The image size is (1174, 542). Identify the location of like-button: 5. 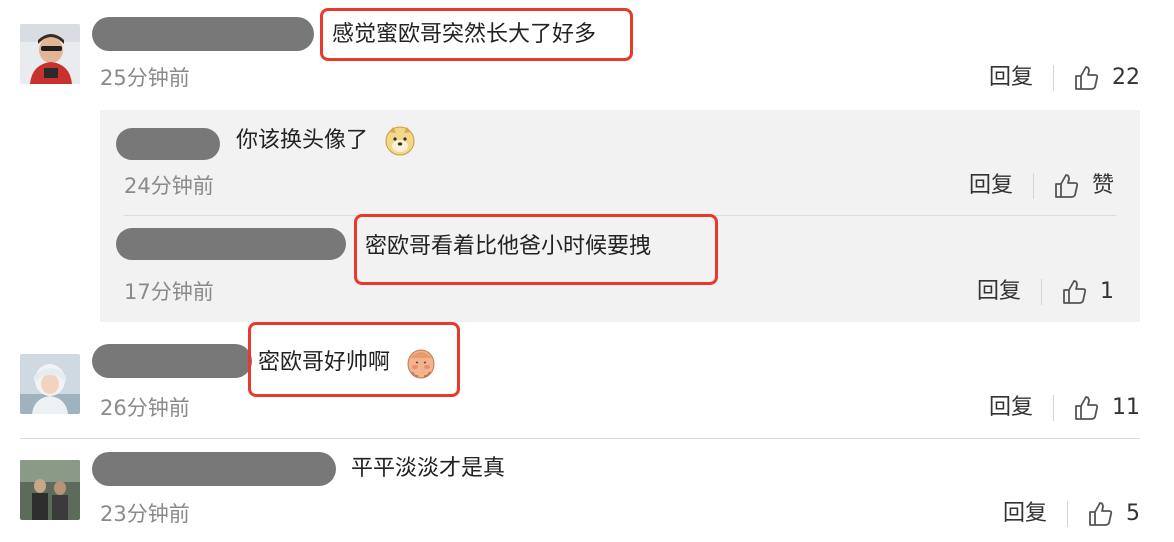
(1113, 514).